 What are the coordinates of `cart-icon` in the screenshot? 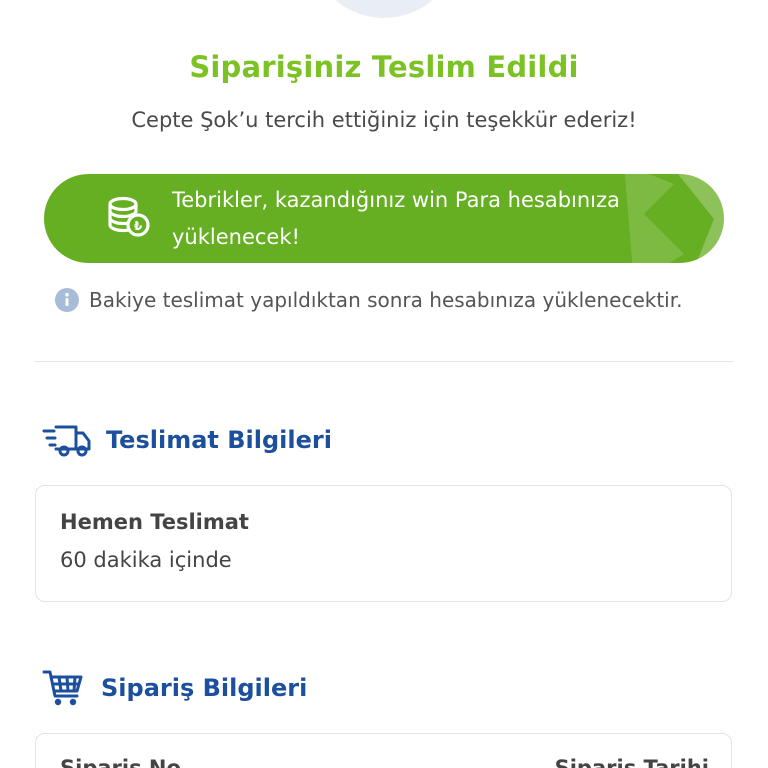 It's located at (62, 688).